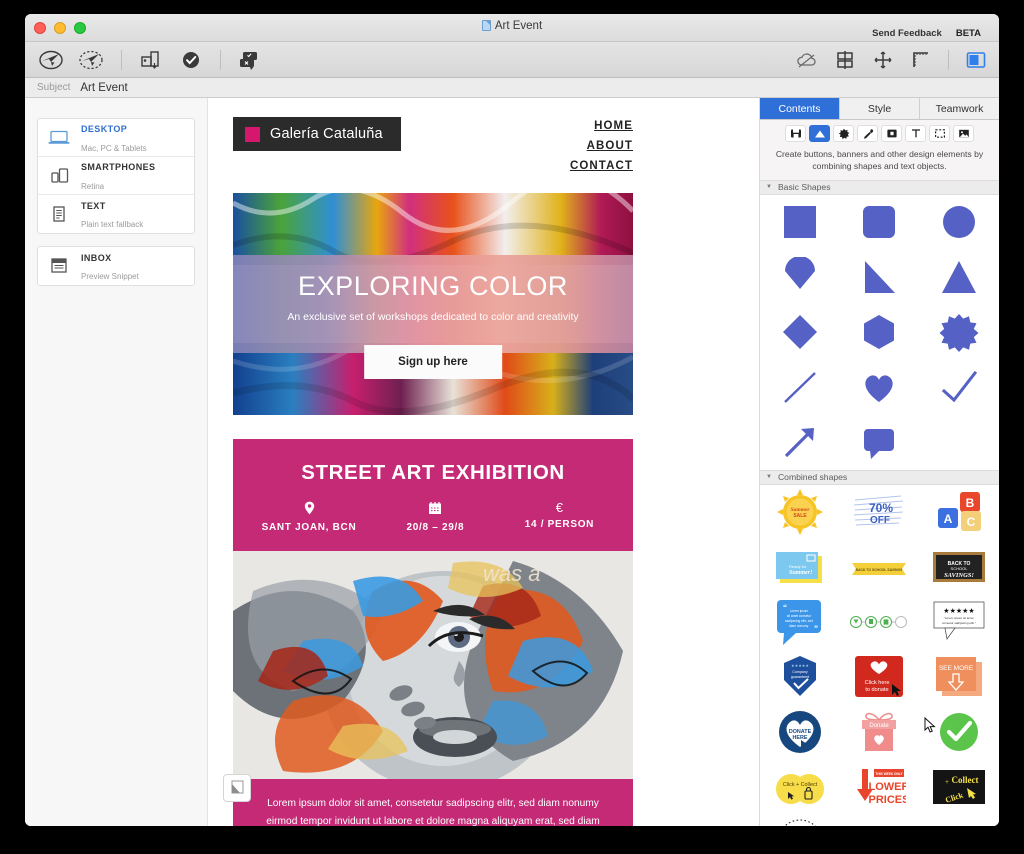  I want to click on arrow-shape, so click(800, 442).